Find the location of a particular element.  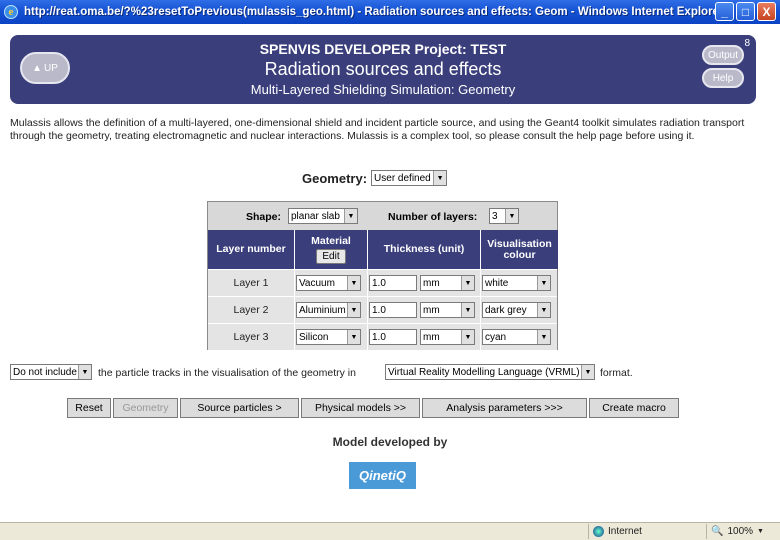

layers-select: 3 ▼ is located at coordinates (504, 216).